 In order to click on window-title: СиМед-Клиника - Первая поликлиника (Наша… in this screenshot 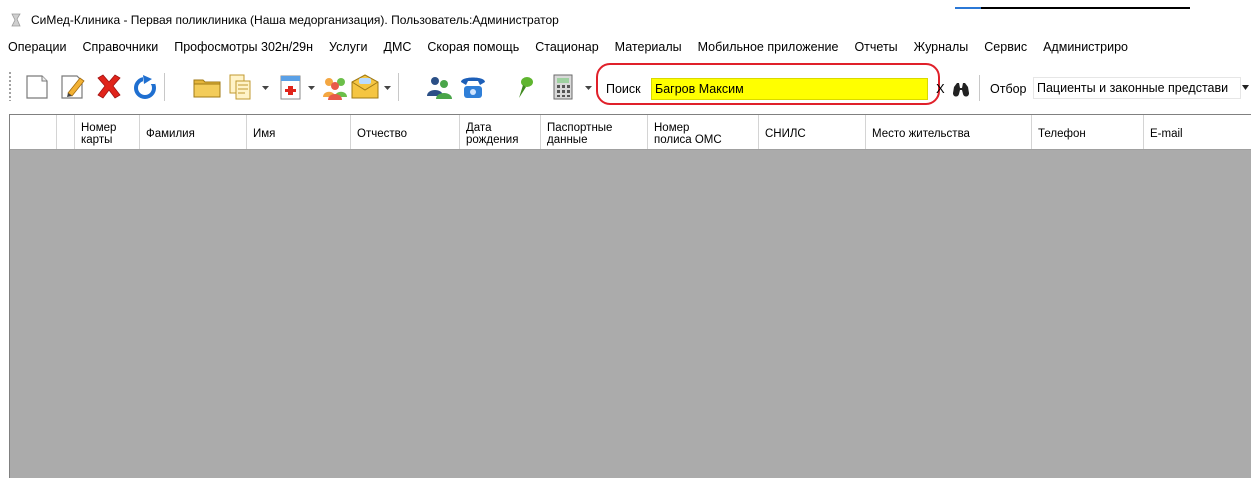, I will do `click(295, 20)`.